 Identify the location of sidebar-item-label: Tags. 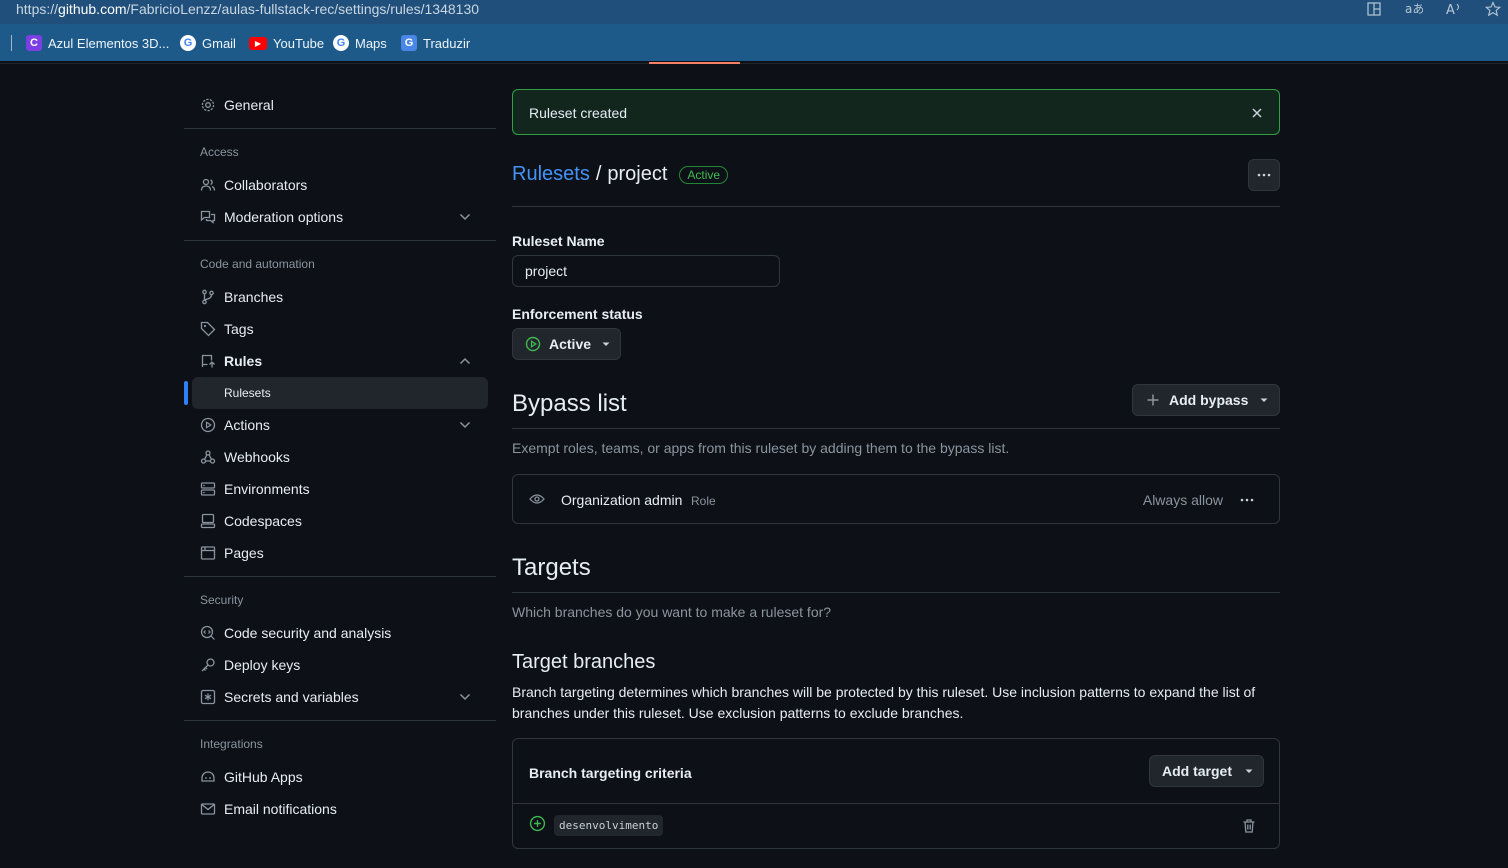
(239, 329).